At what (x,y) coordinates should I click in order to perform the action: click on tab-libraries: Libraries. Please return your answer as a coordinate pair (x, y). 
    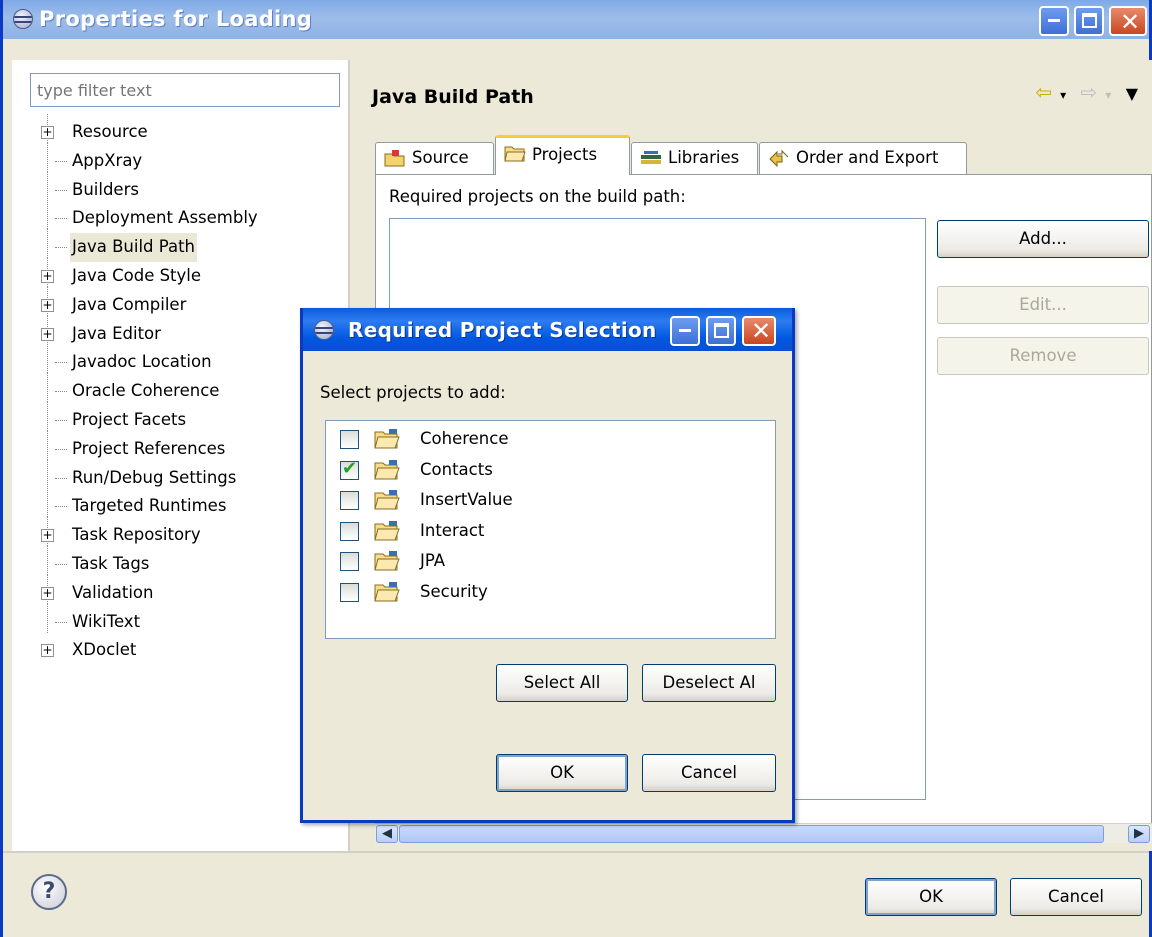
    Looking at the image, I should click on (694, 158).